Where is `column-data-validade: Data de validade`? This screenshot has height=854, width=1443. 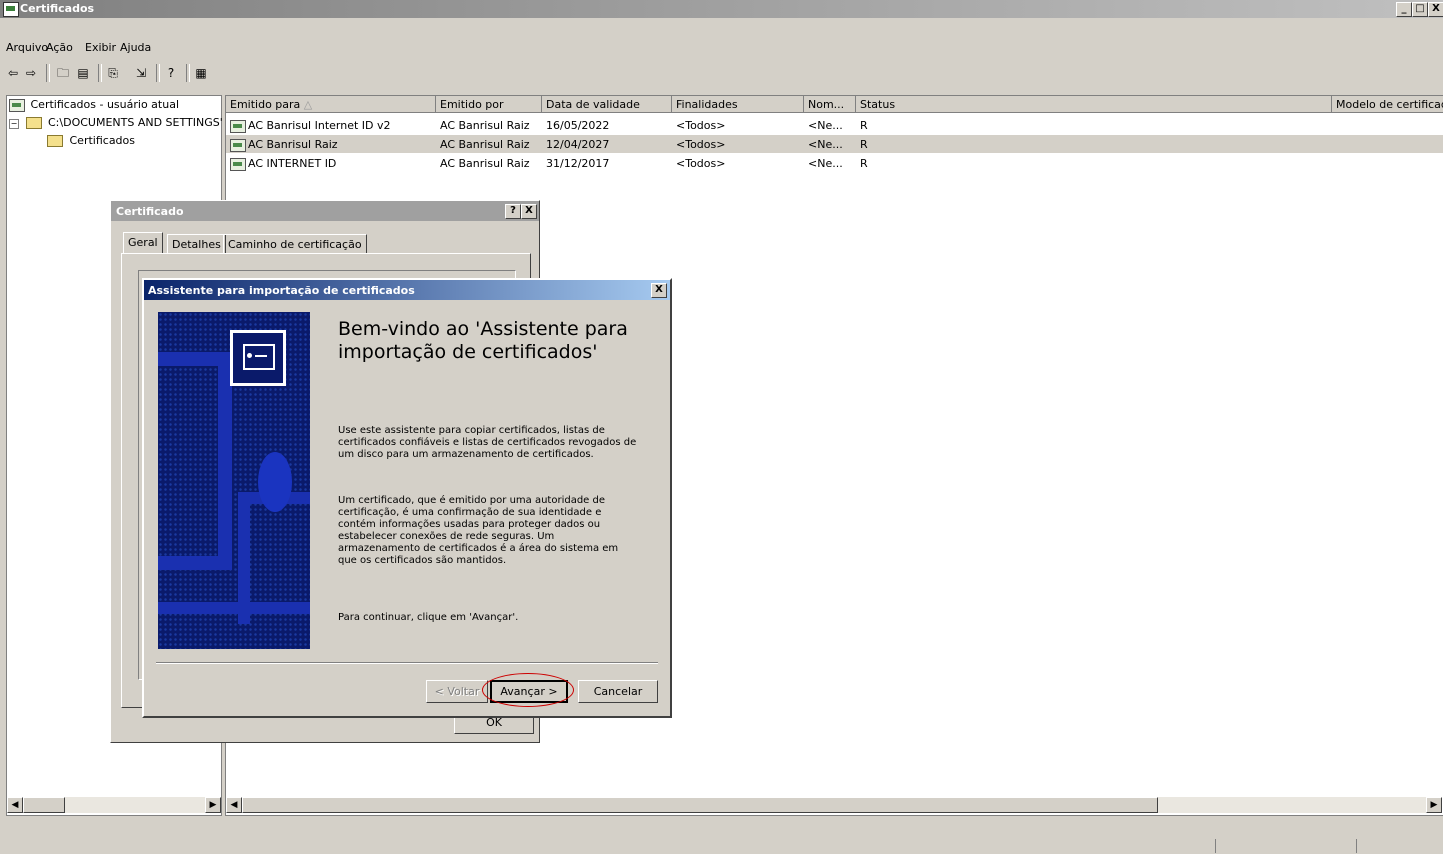 column-data-validade: Data de validade is located at coordinates (607, 104).